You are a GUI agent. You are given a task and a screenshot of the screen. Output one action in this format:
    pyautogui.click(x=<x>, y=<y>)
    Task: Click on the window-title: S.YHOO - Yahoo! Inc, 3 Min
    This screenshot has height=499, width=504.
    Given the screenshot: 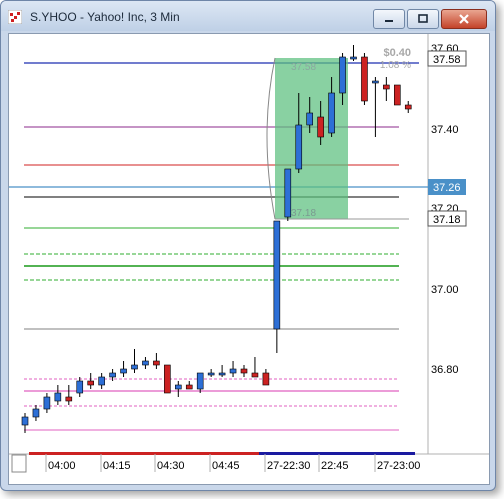 What is the action you would take?
    pyautogui.click(x=105, y=17)
    